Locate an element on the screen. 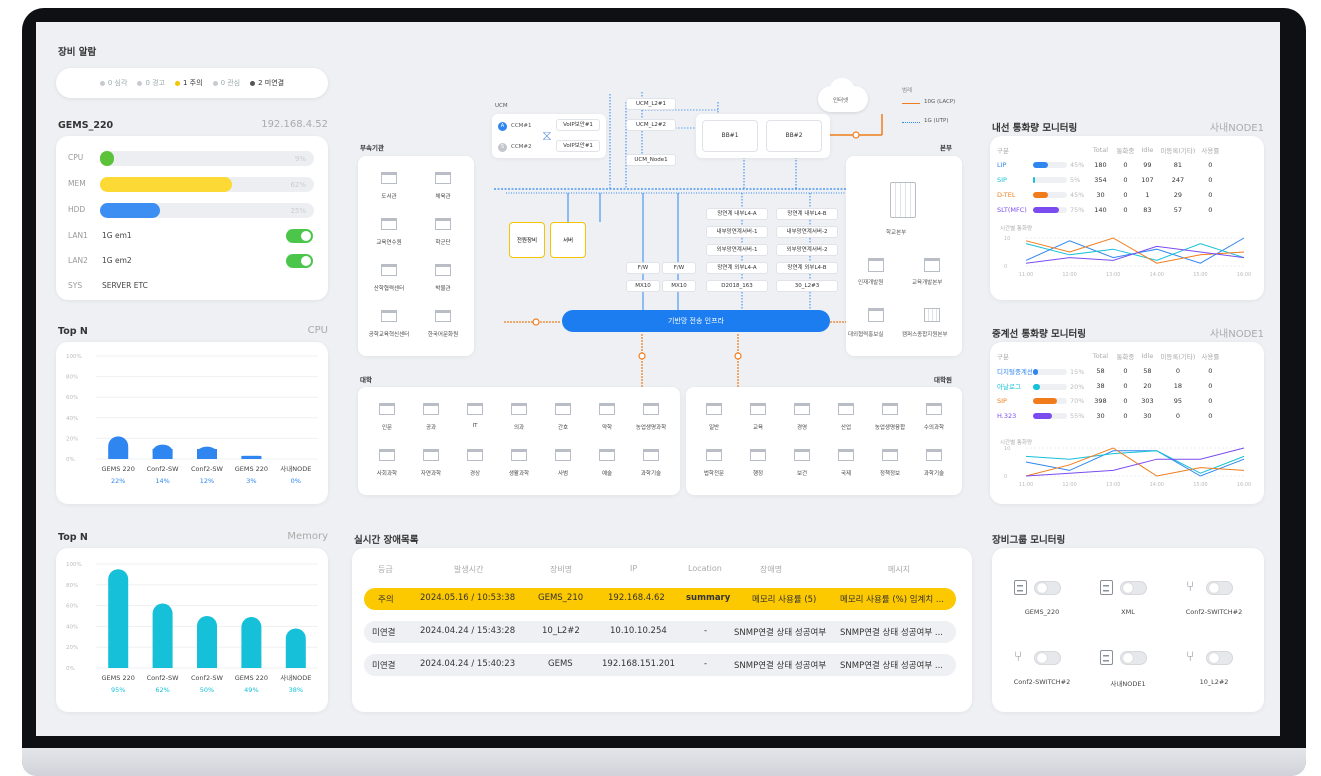 The height and width of the screenshot is (776, 1321). facility-label: 정책정보 is located at coordinates (890, 473).